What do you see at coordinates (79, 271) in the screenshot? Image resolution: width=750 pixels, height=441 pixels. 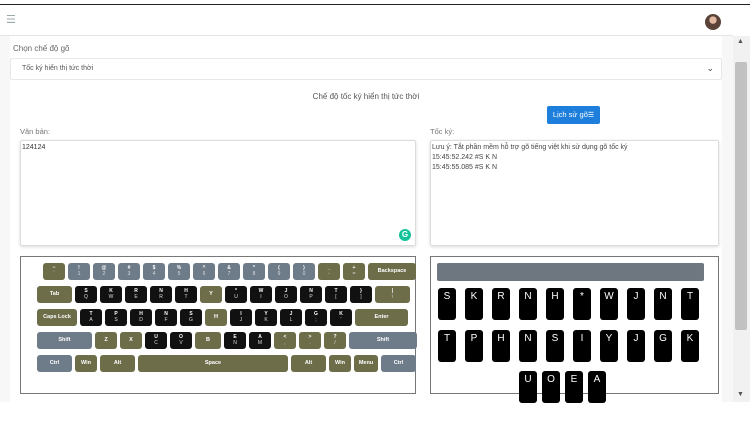 I see `key-1: ! 1` at bounding box center [79, 271].